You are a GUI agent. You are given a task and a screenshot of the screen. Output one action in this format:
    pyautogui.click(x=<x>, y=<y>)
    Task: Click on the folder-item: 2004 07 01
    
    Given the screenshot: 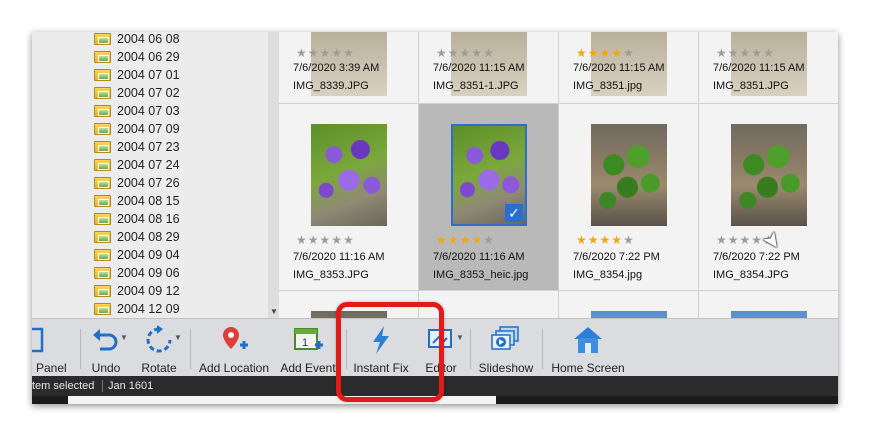 What is the action you would take?
    pyautogui.click(x=137, y=75)
    